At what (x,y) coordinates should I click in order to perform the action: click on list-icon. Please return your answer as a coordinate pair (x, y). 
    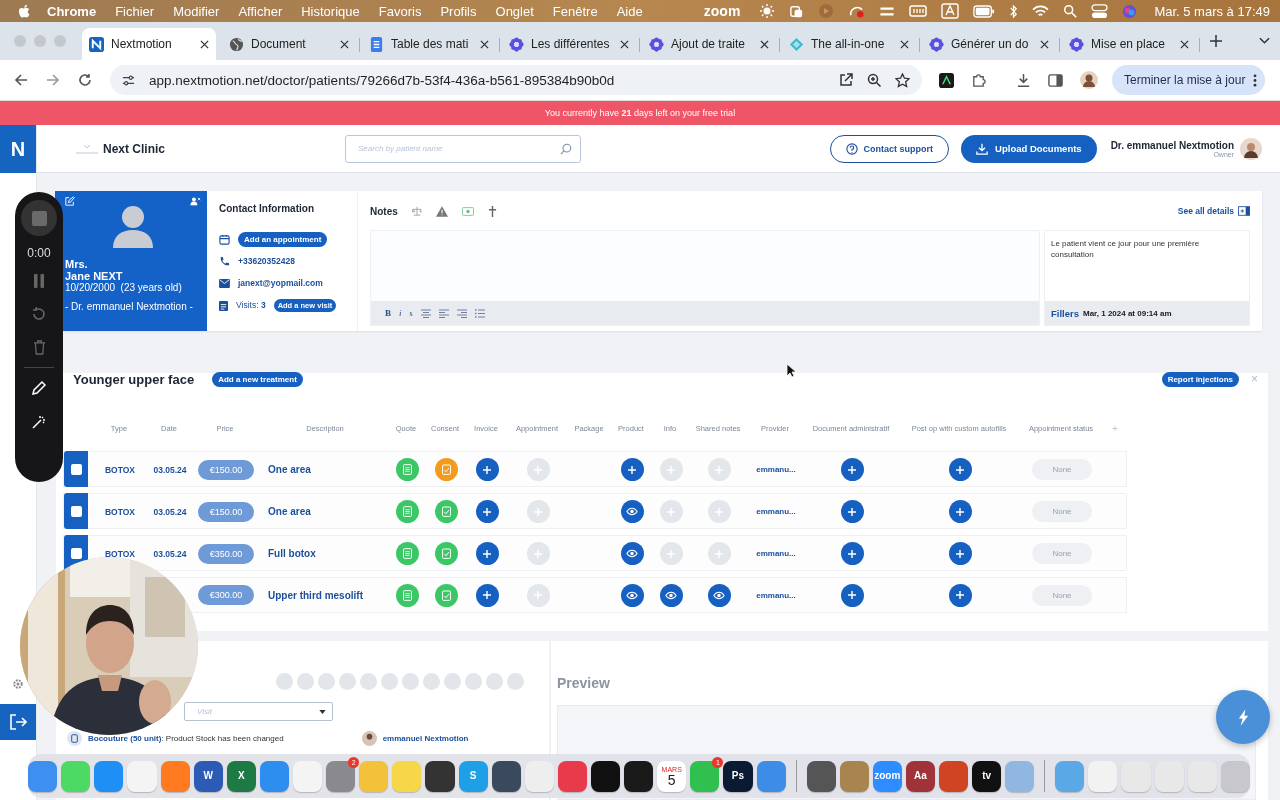
    Looking at the image, I should click on (479, 313).